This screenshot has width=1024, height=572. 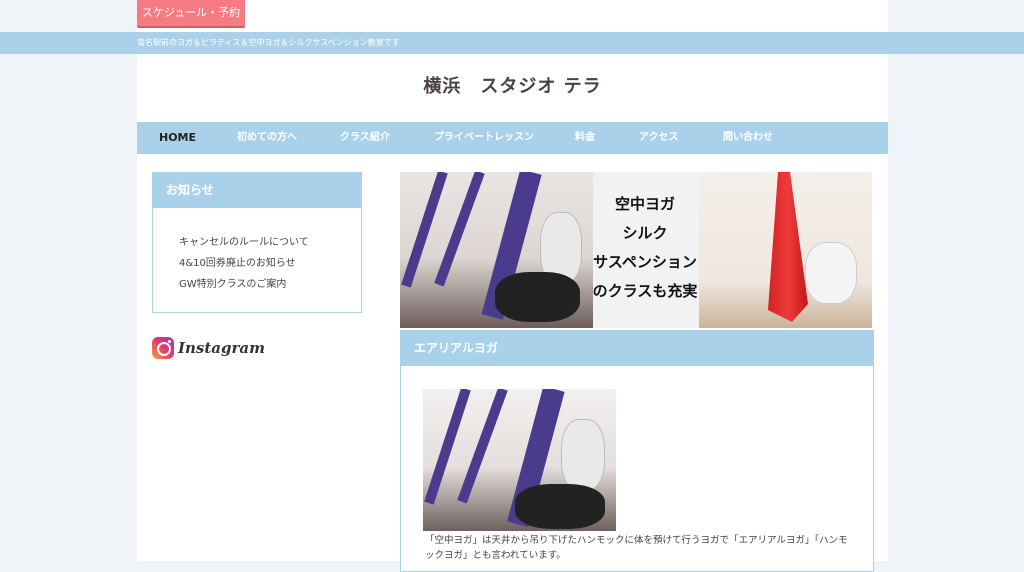 What do you see at coordinates (645, 233) in the screenshot?
I see `banner-line: シルク` at bounding box center [645, 233].